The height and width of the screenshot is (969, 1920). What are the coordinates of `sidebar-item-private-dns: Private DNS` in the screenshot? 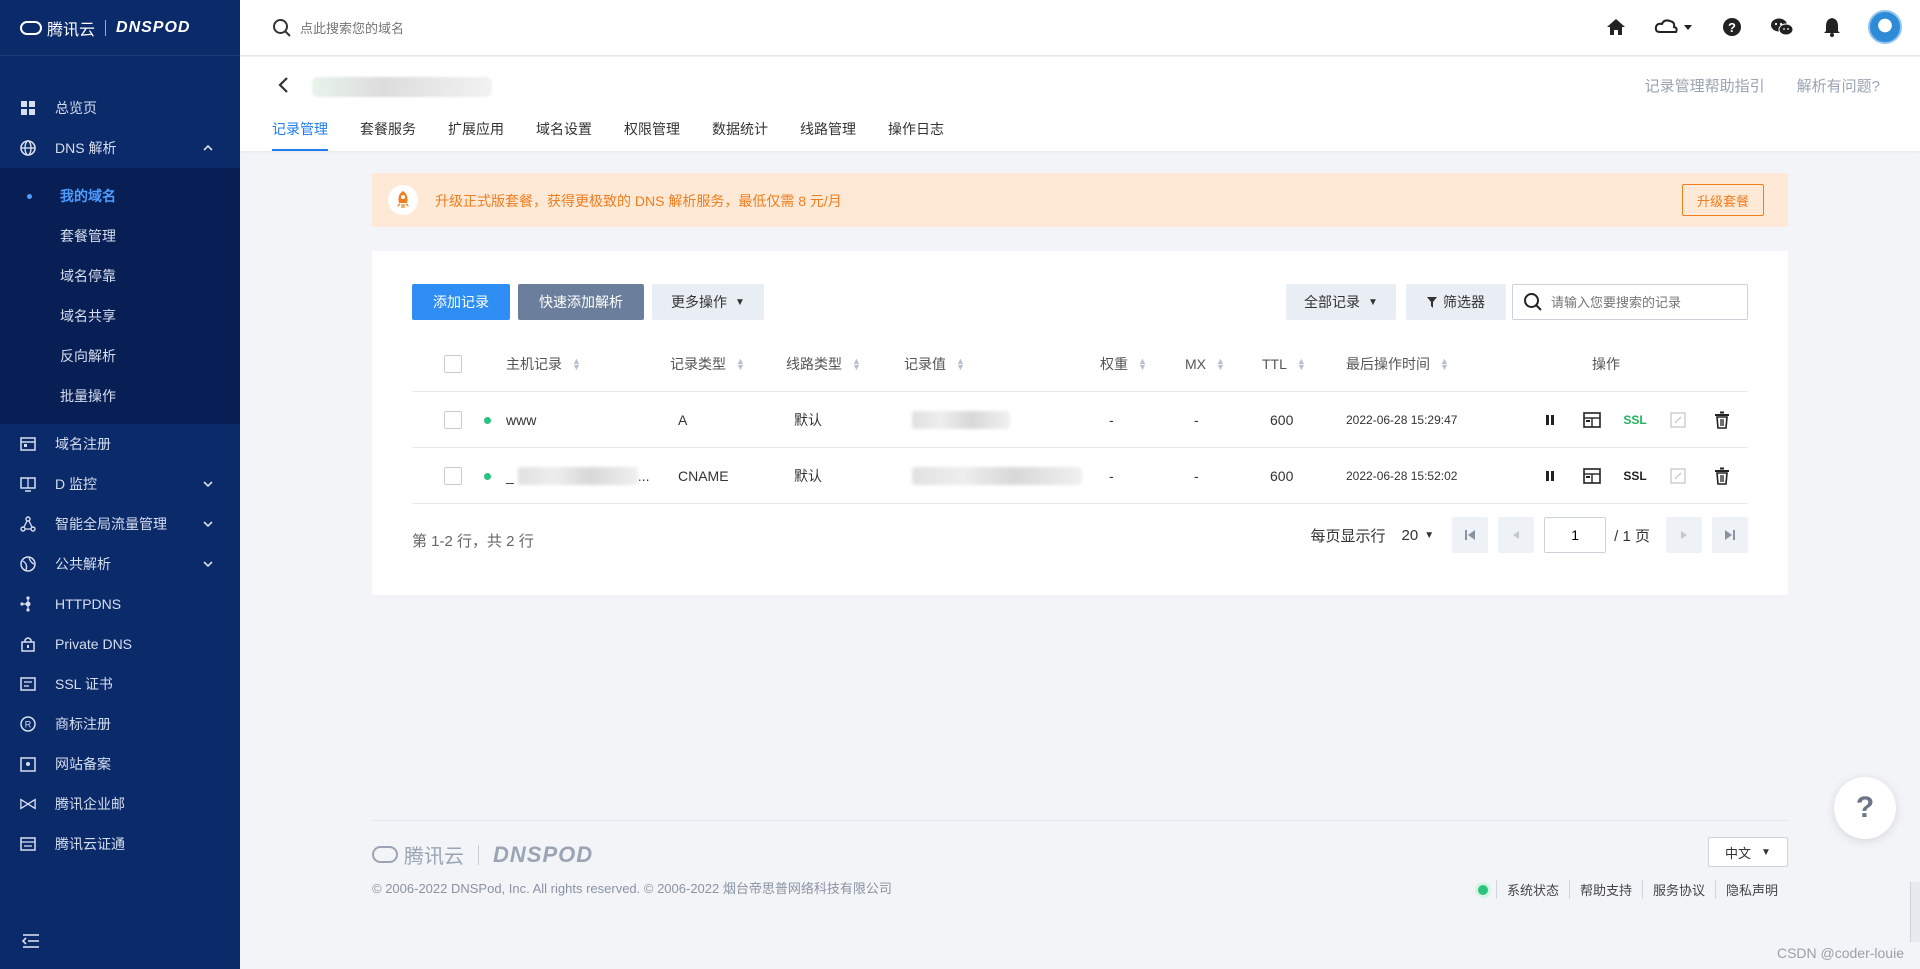 It's located at (120, 644).